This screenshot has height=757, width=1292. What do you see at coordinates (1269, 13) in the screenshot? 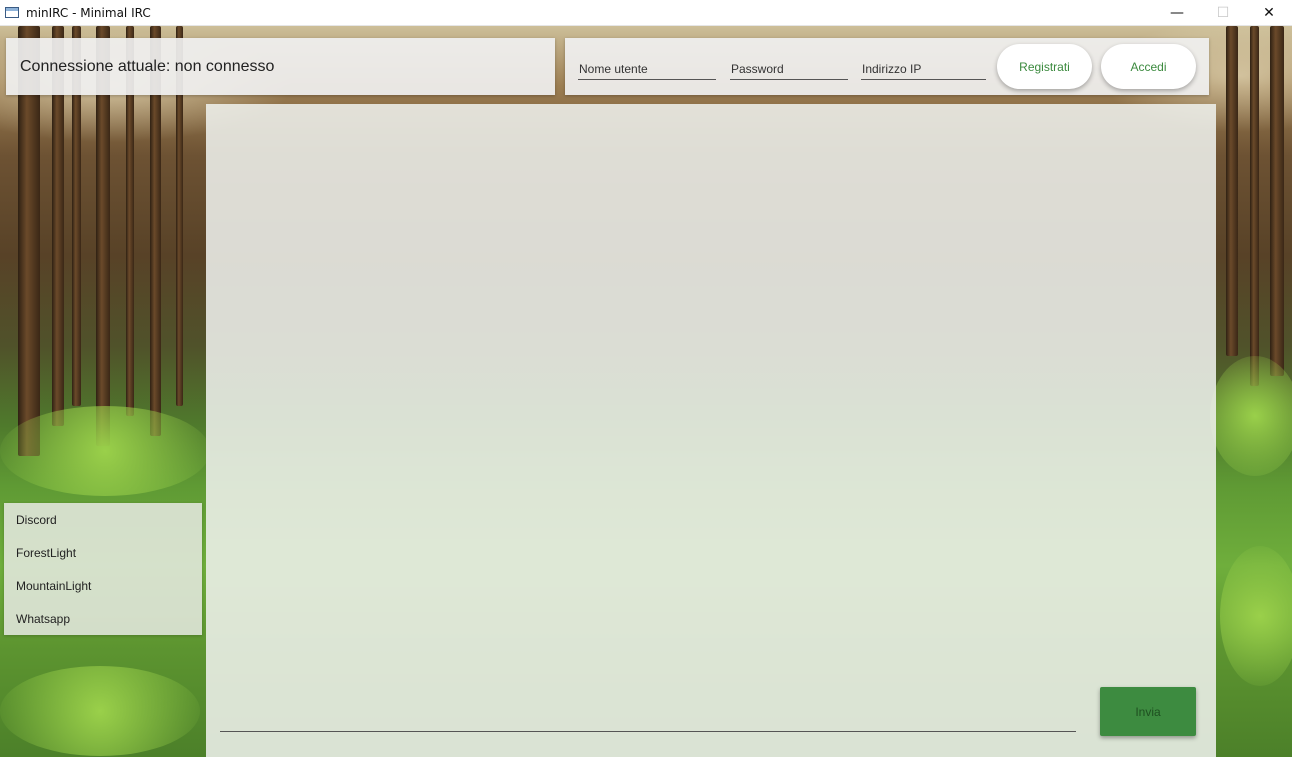
I see `close-button: ✕` at bounding box center [1269, 13].